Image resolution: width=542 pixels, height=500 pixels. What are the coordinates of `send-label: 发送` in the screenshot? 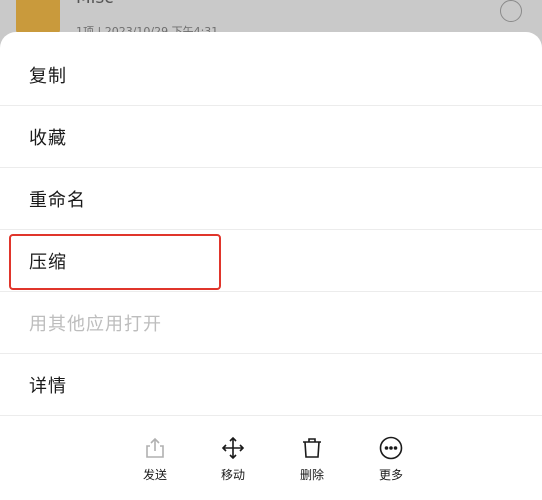 It's located at (154, 475).